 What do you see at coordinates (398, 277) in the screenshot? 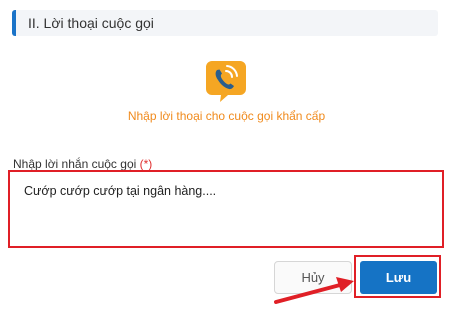
I see `save-button: Lưu` at bounding box center [398, 277].